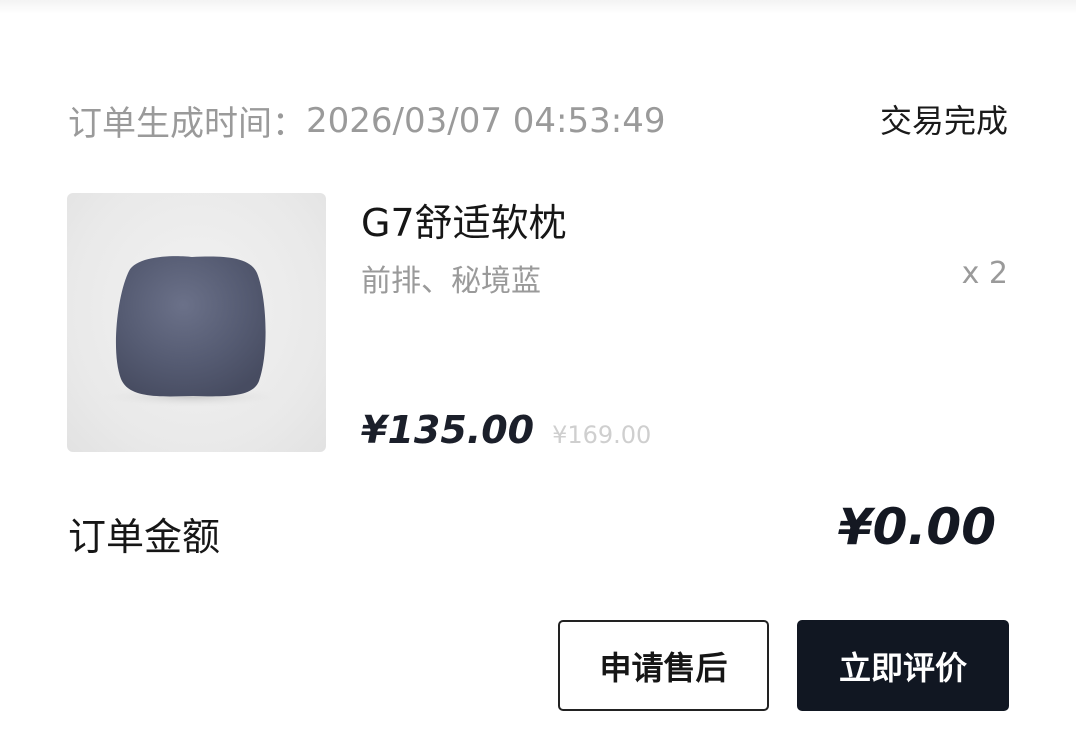 The width and height of the screenshot is (1076, 748). Describe the element at coordinates (464, 219) in the screenshot. I see `product-name: G7舒适软枕` at that location.